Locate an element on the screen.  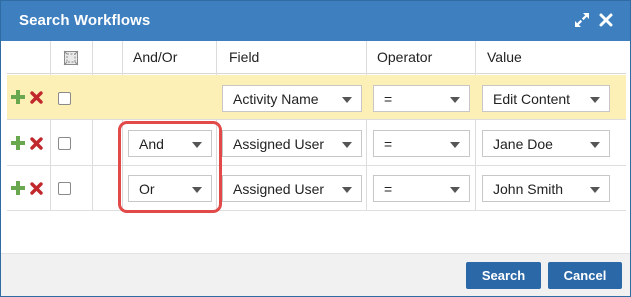
column-operator: Operator is located at coordinates (405, 57).